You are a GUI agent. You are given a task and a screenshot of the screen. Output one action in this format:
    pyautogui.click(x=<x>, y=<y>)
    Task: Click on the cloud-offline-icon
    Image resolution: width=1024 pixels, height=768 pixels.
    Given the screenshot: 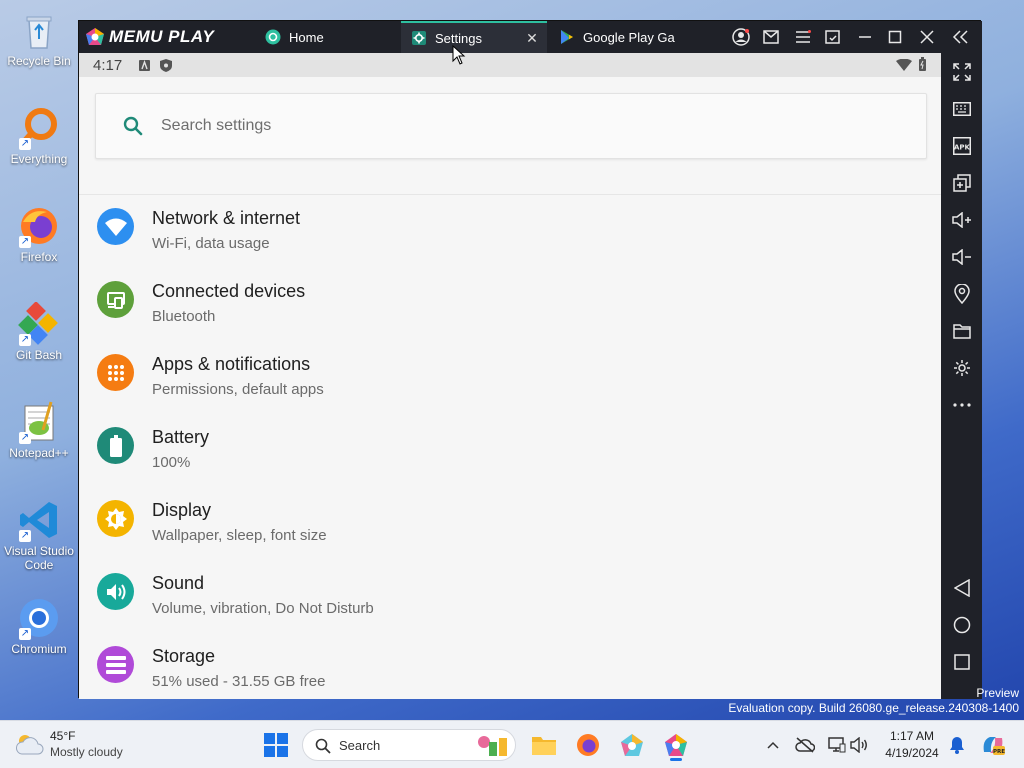 What is the action you would take?
    pyautogui.click(x=805, y=745)
    